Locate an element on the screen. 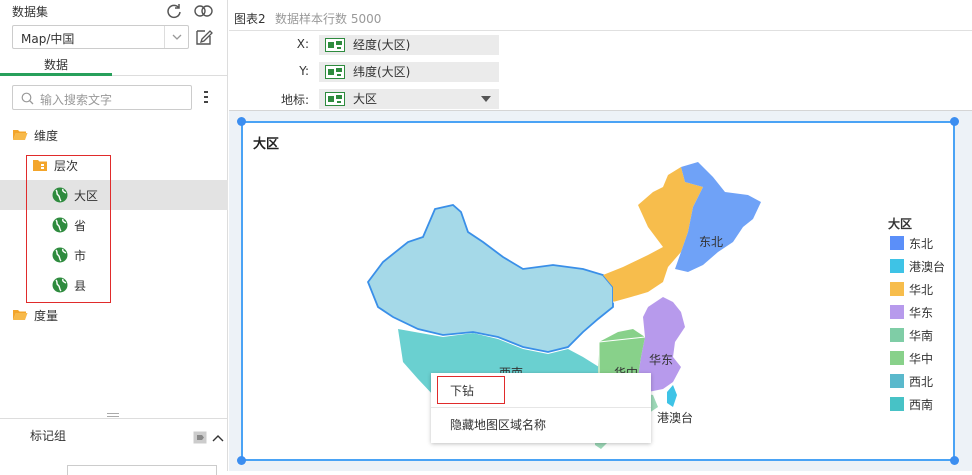 This screenshot has width=972, height=475. refresh-icon is located at coordinates (174, 11).